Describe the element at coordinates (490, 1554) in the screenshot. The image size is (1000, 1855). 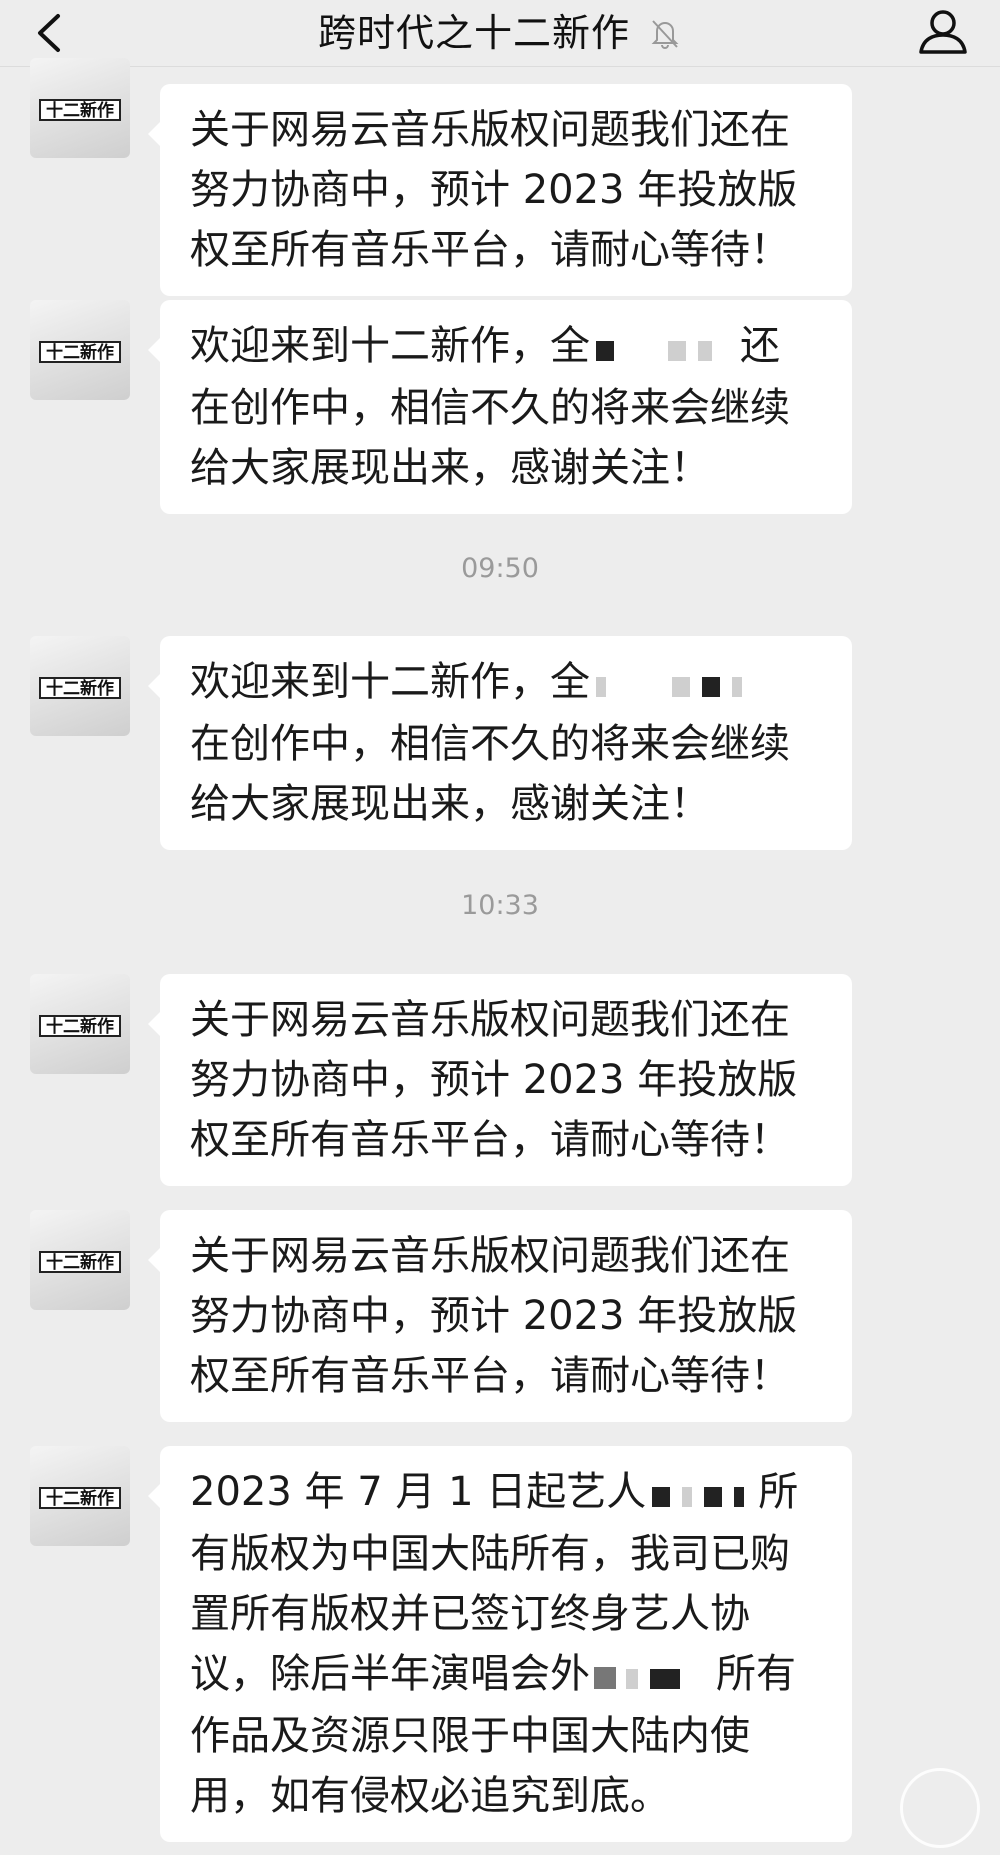
I see `message-line: 有版权为中国大陆所有，我司已购` at that location.